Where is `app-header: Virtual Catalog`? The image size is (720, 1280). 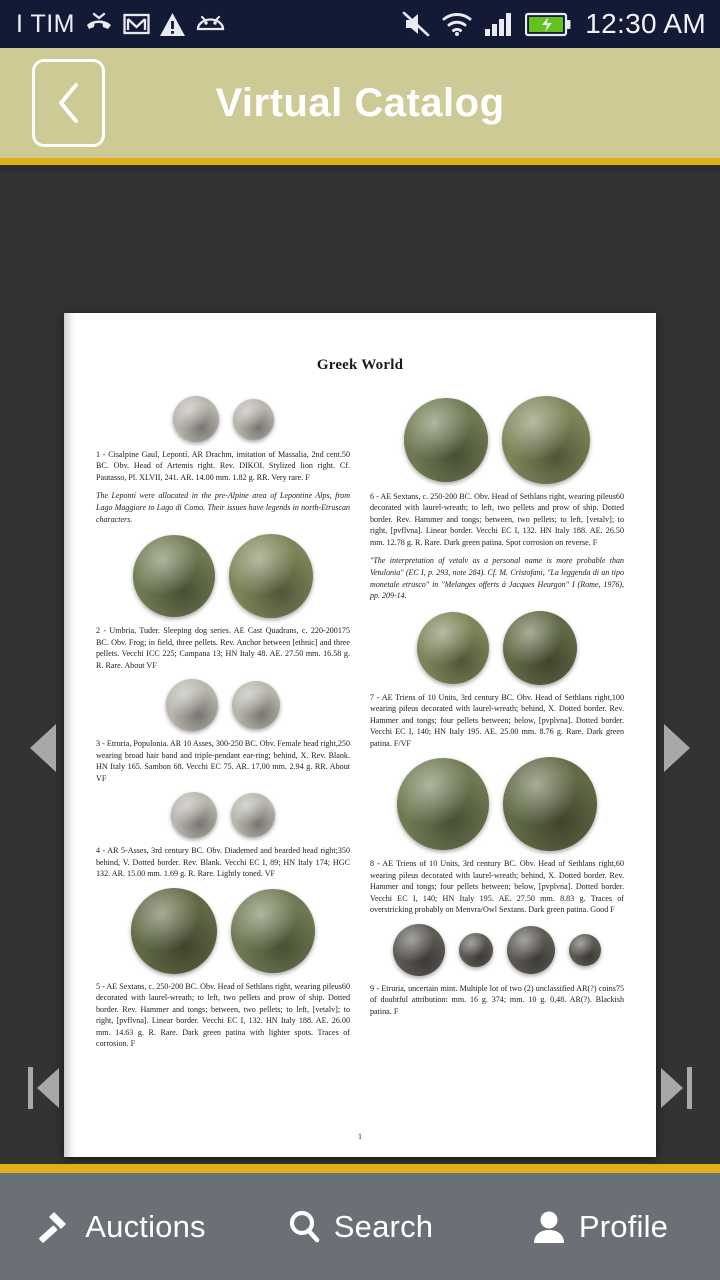
app-header: Virtual Catalog is located at coordinates (360, 106).